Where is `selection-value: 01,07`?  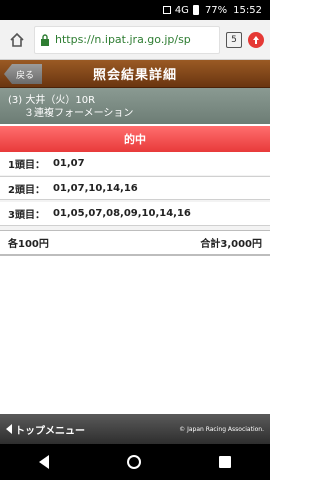 selection-value: 01,07 is located at coordinates (68, 163).